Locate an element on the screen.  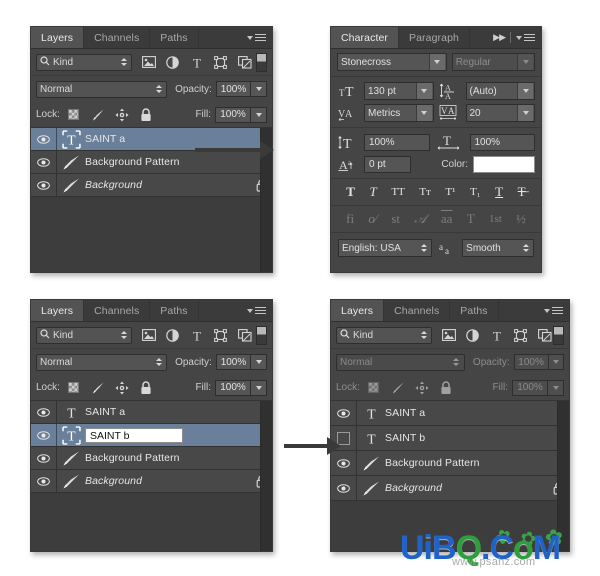
font-family-select: Stonecross is located at coordinates (392, 62).